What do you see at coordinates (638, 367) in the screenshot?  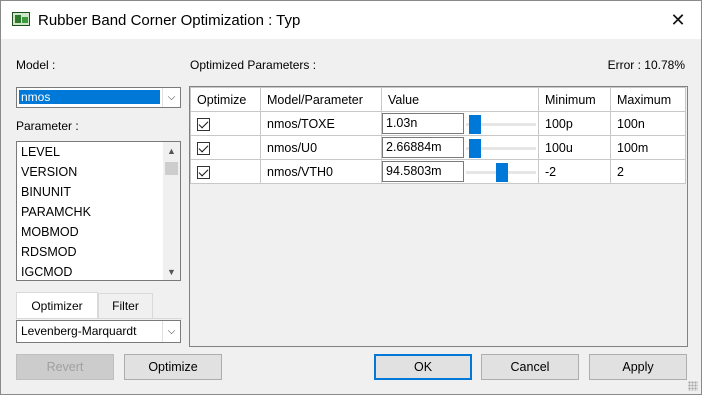 I see `apply-button: Apply` at bounding box center [638, 367].